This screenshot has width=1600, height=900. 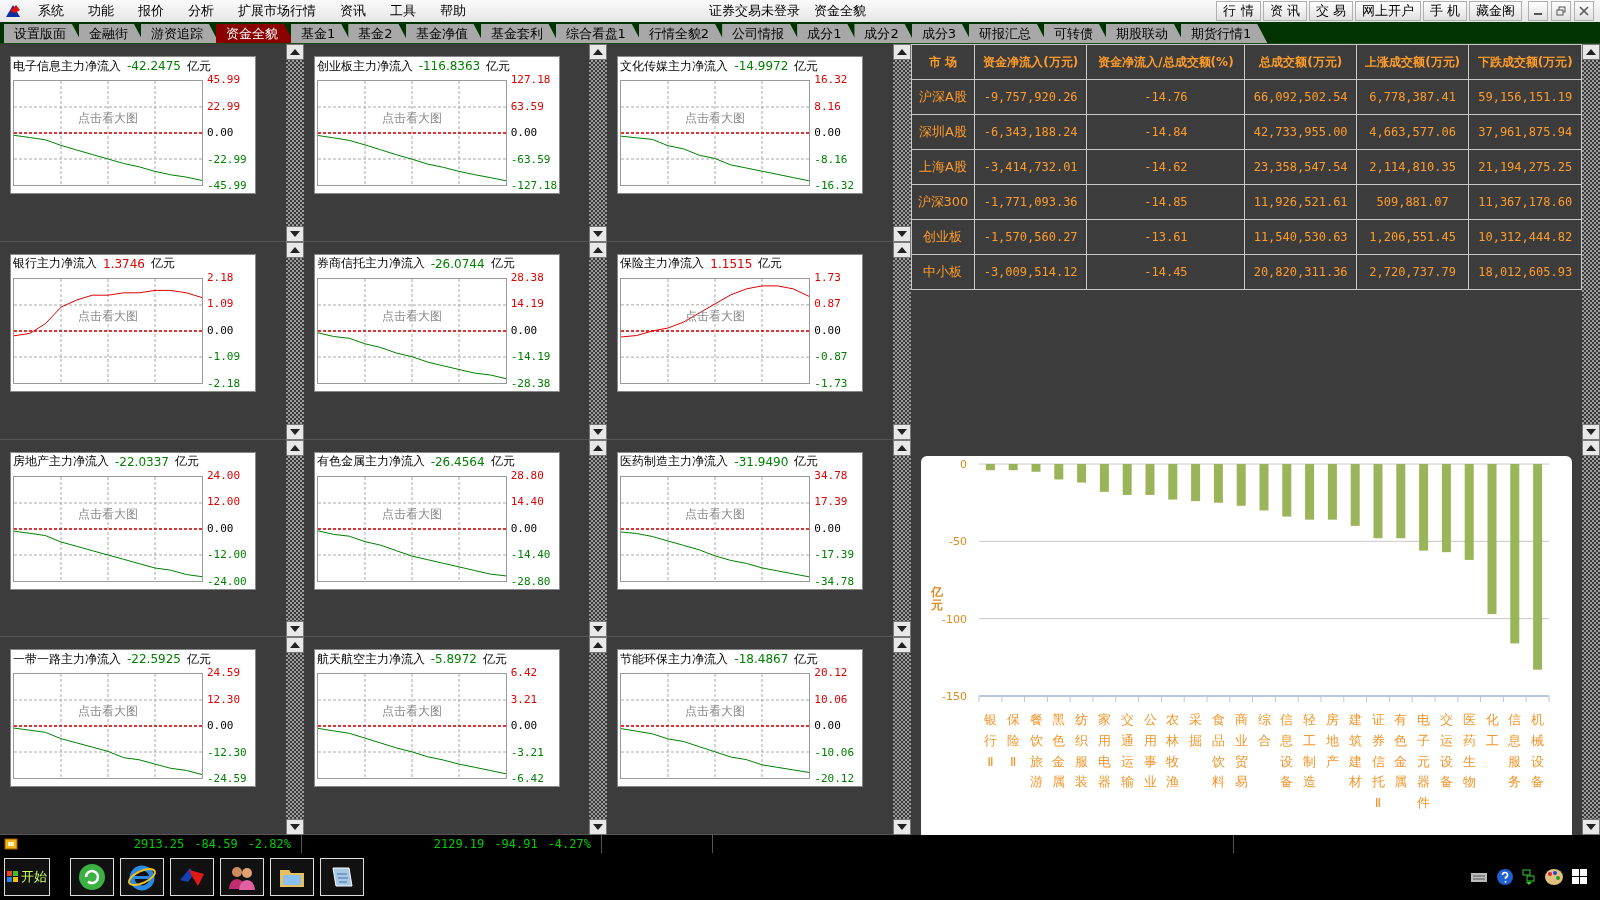 What do you see at coordinates (828, 277) in the screenshot?
I see `axis-tick-label: 1.73` at bounding box center [828, 277].